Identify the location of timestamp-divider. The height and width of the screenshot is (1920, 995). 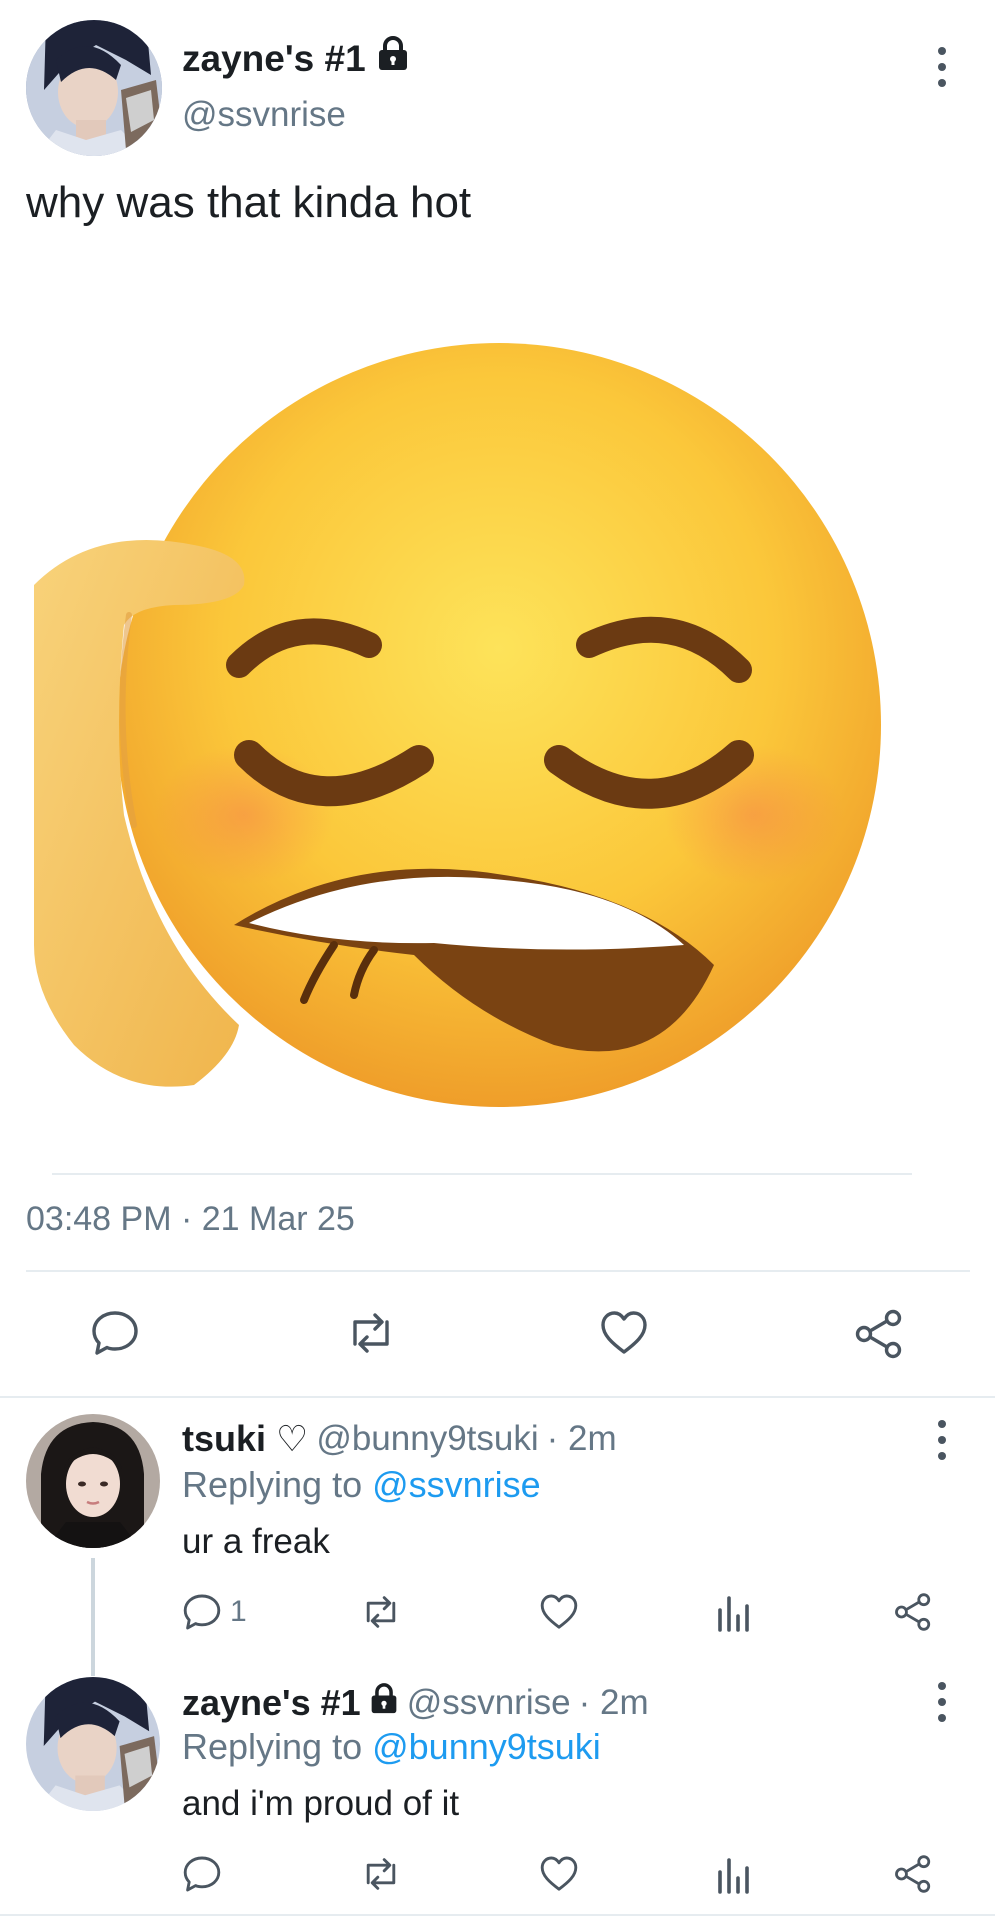
(498, 1271).